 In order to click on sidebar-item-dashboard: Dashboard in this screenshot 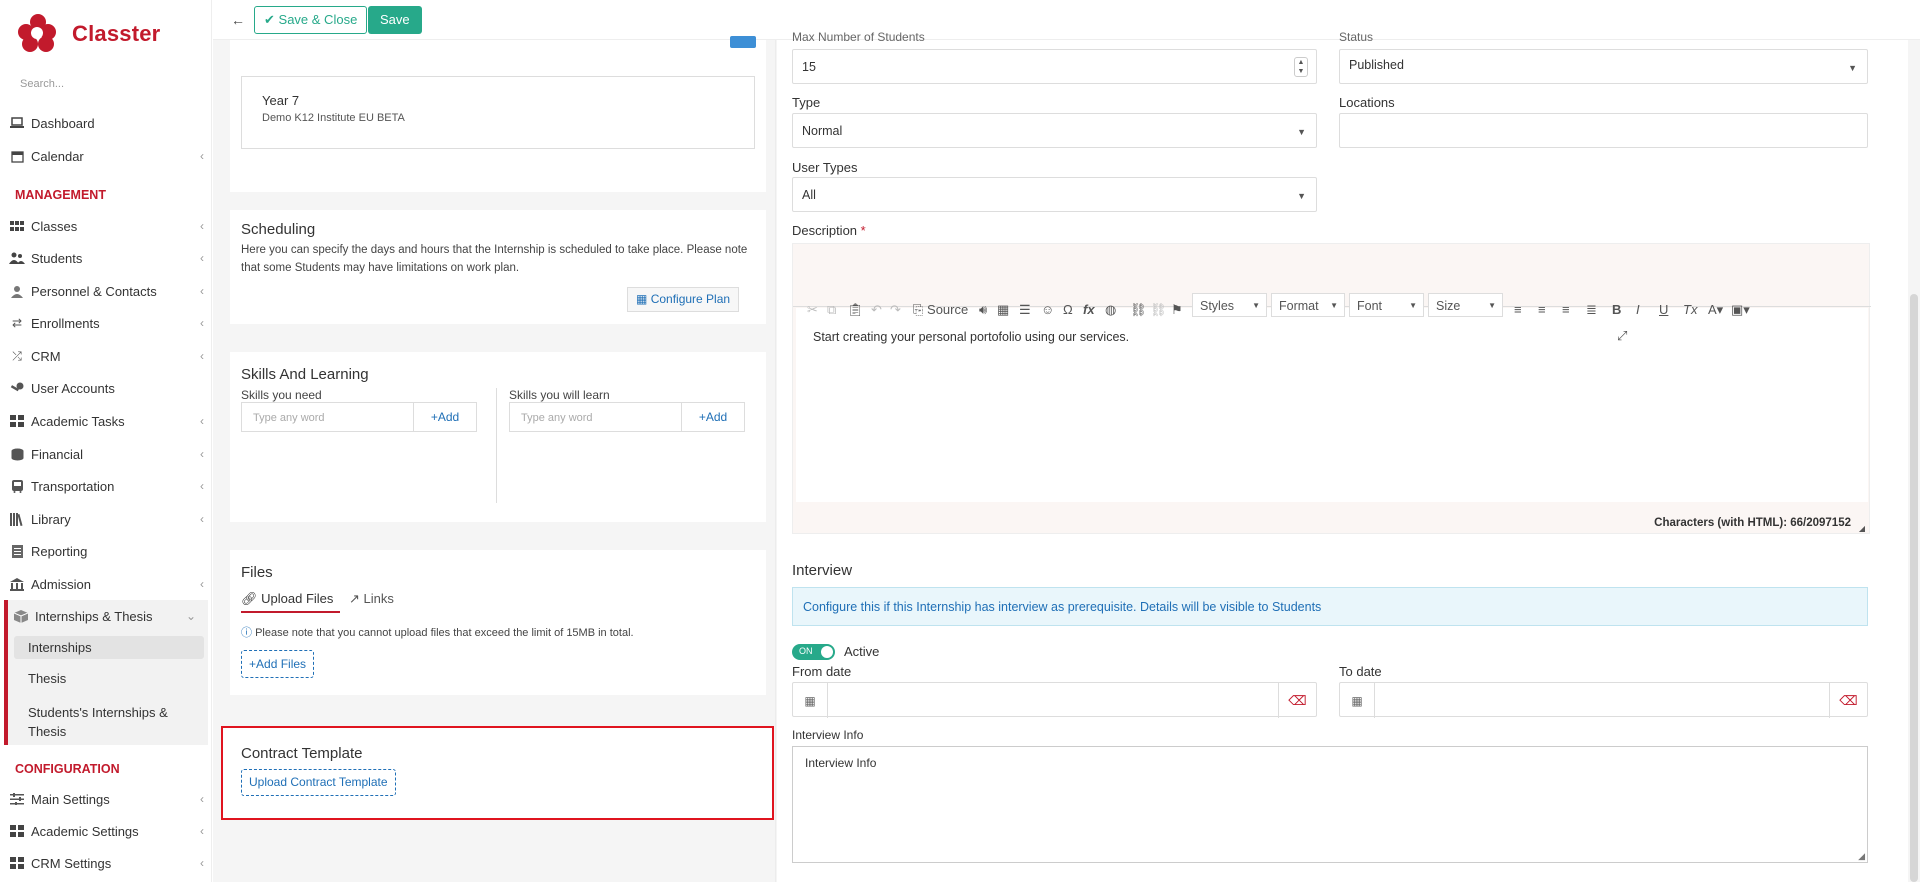, I will do `click(106, 123)`.